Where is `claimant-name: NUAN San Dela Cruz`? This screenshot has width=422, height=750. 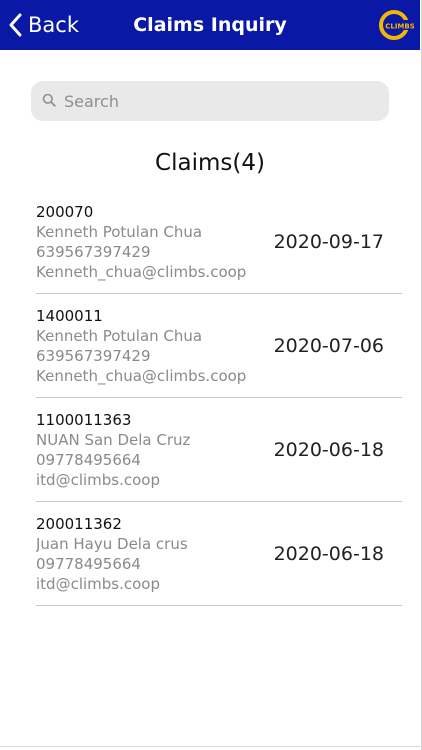 claimant-name: NUAN San Dela Cruz is located at coordinates (113, 440).